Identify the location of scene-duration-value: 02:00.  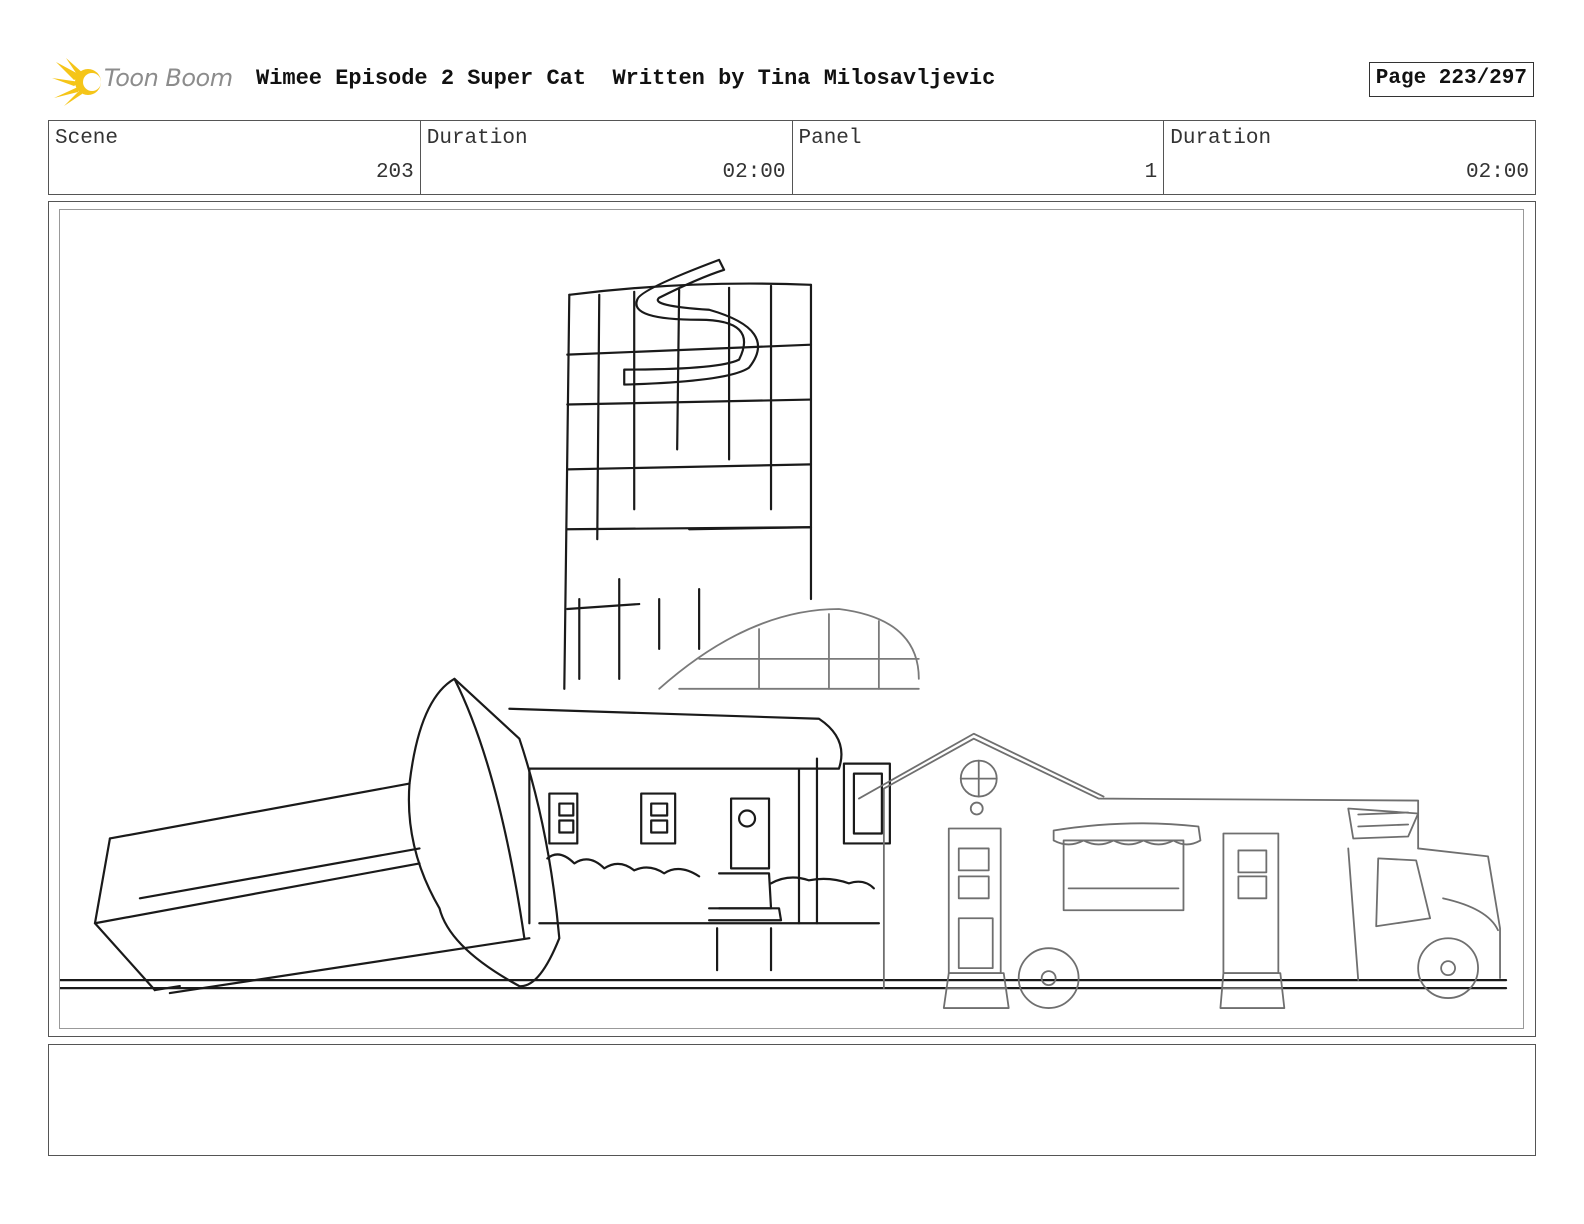
(754, 172).